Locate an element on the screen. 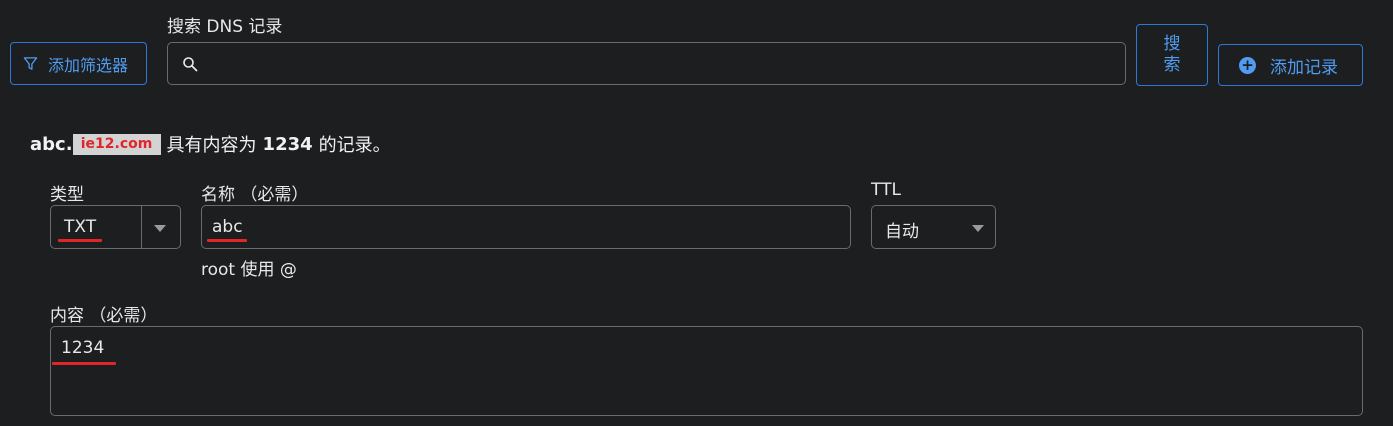 This screenshot has width=1393, height=426. plus-circle-icon: + is located at coordinates (1247, 65).